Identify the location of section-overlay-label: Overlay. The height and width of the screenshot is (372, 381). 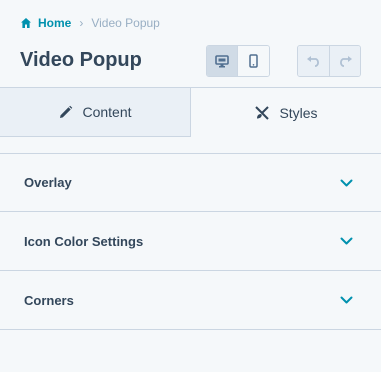
(48, 182).